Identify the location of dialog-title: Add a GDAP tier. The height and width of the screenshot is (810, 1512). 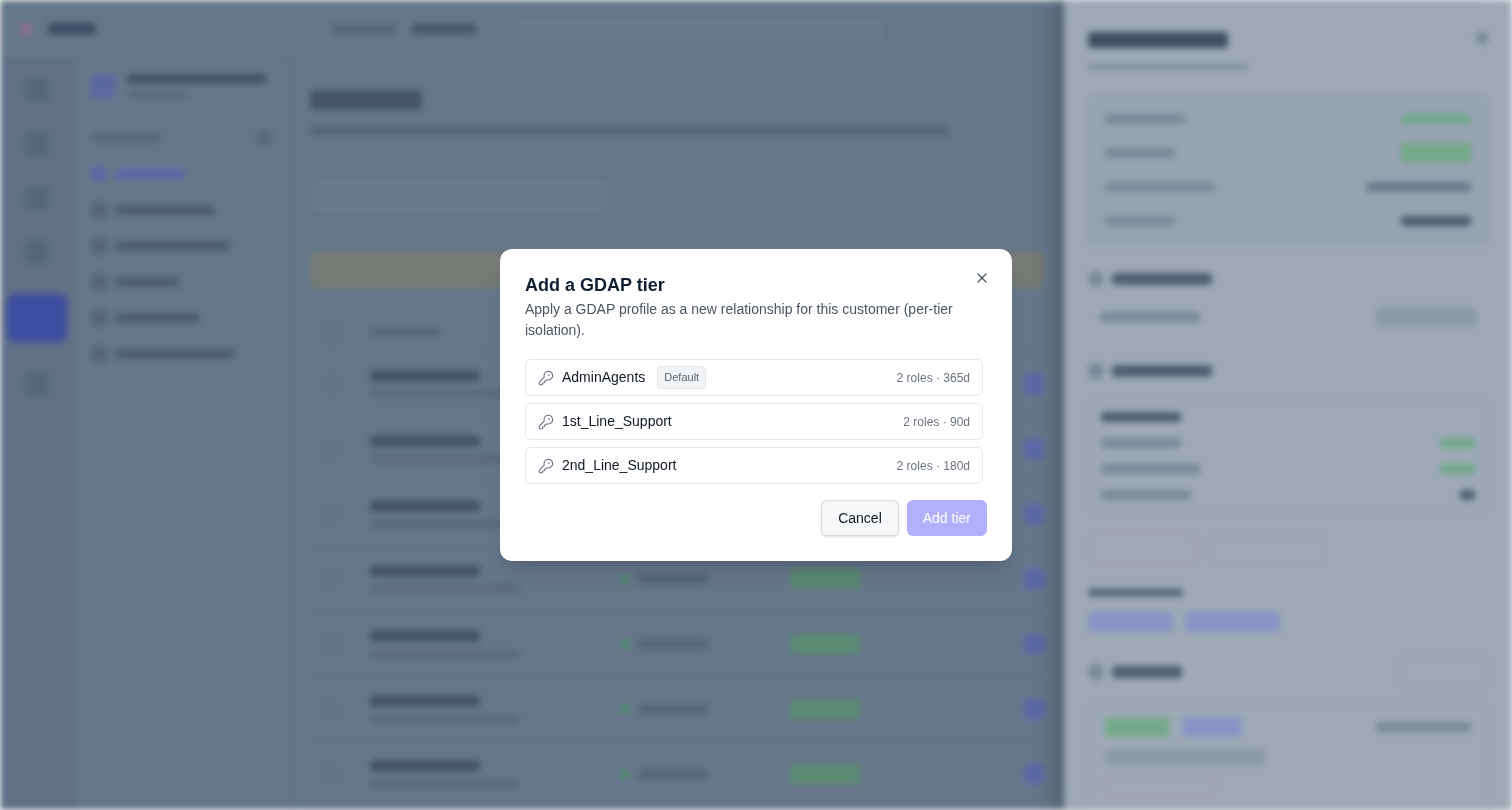
(595, 285).